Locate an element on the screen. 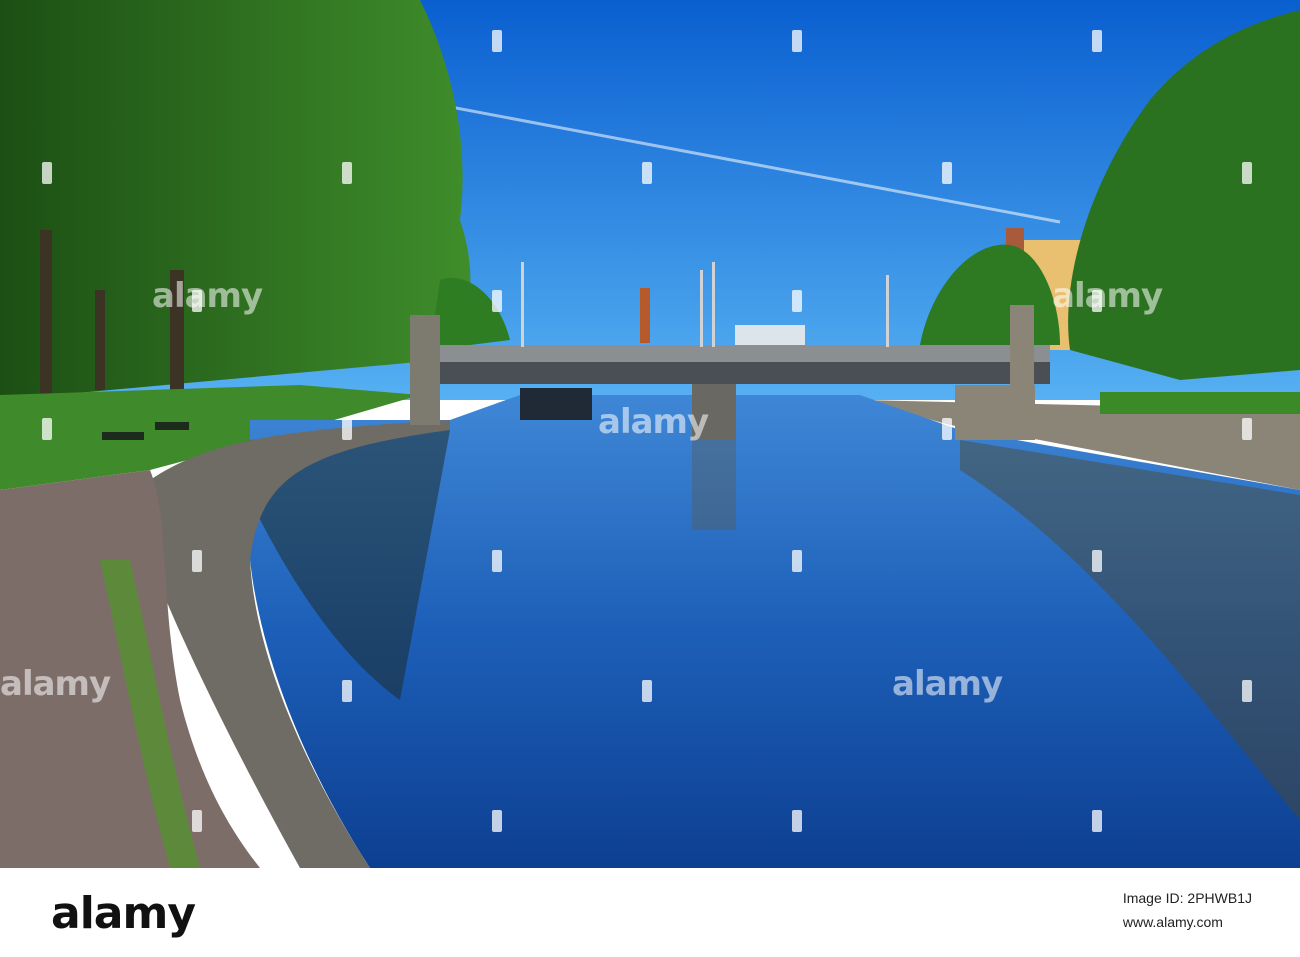 This screenshot has width=1300, height=957. right-lawn is located at coordinates (1200, 403).